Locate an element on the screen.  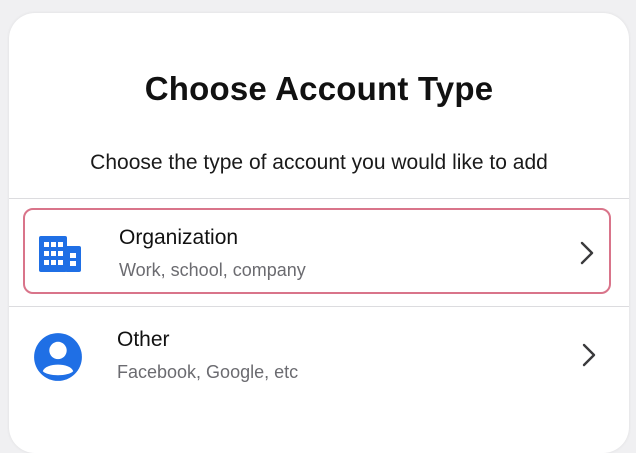
building-icon is located at coordinates (60, 254).